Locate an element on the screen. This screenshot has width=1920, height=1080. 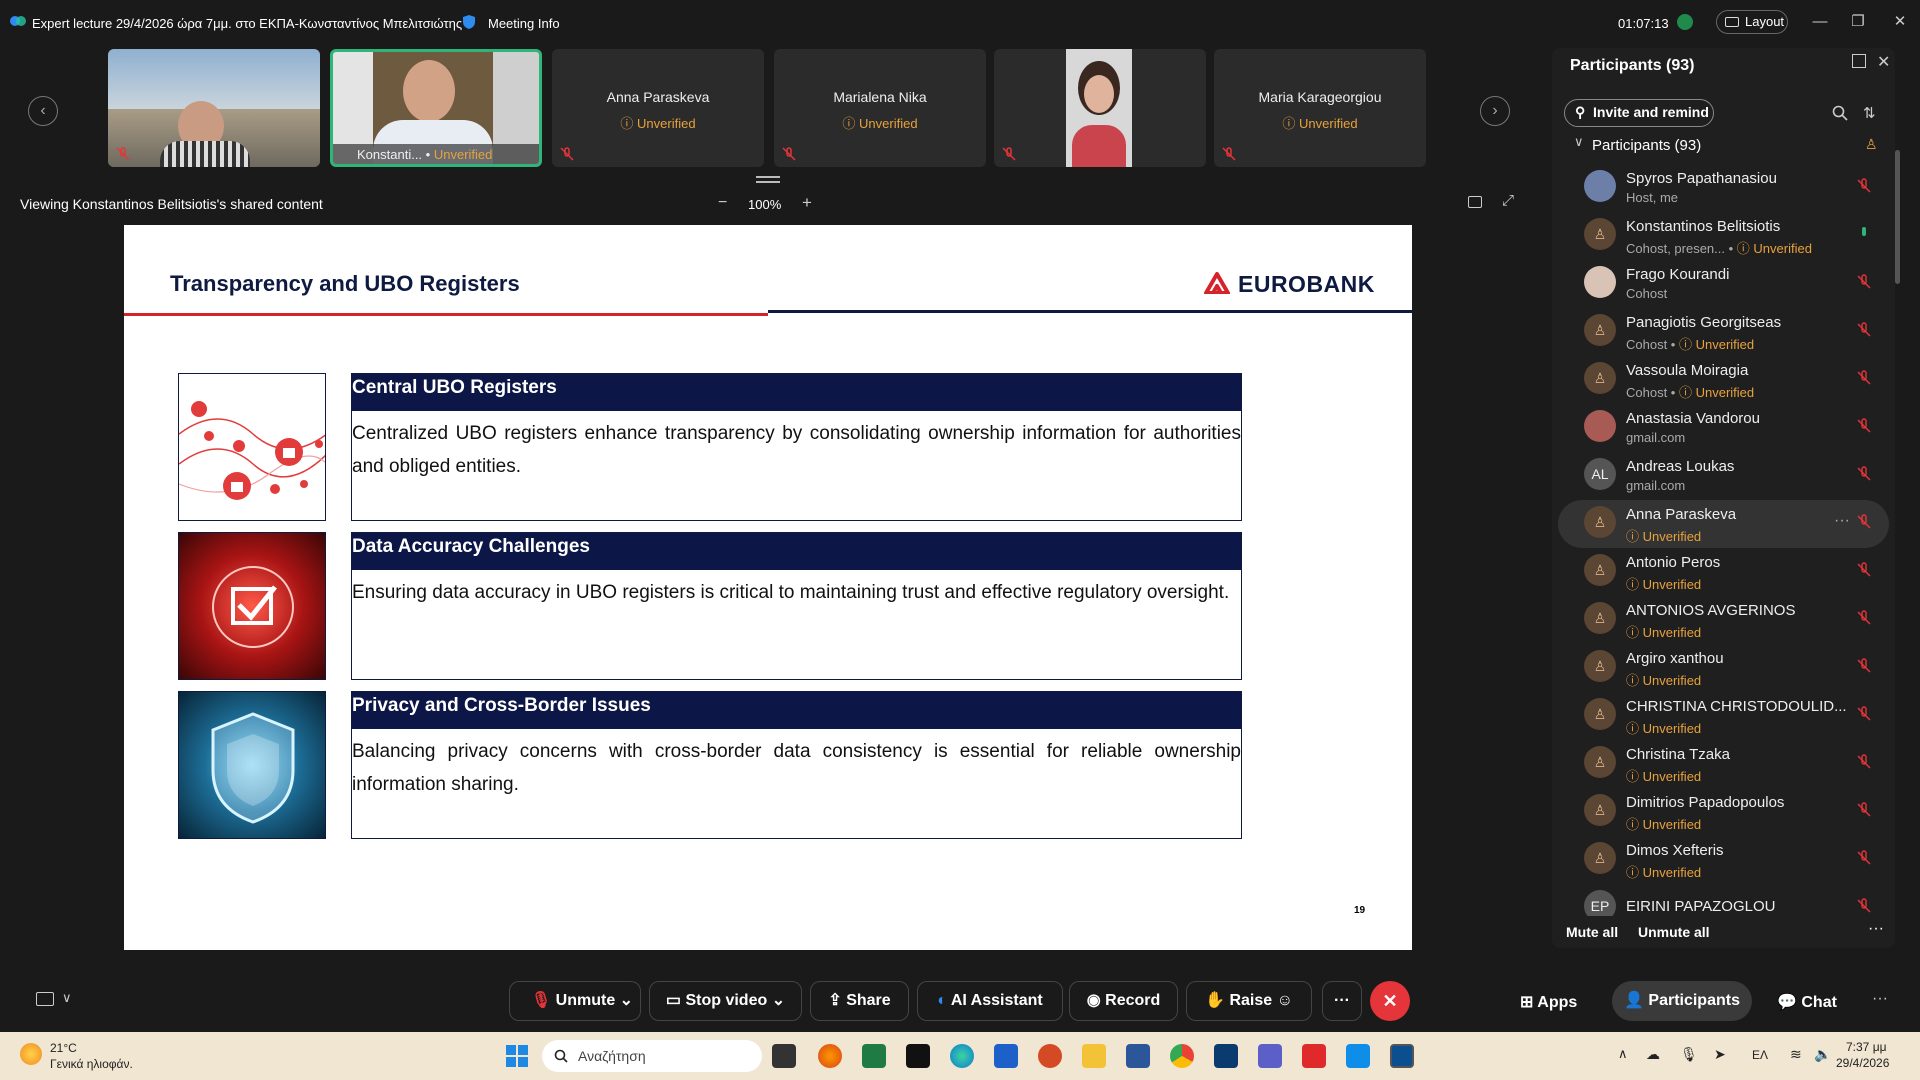
location-icon: ➤ is located at coordinates (1720, 1054).